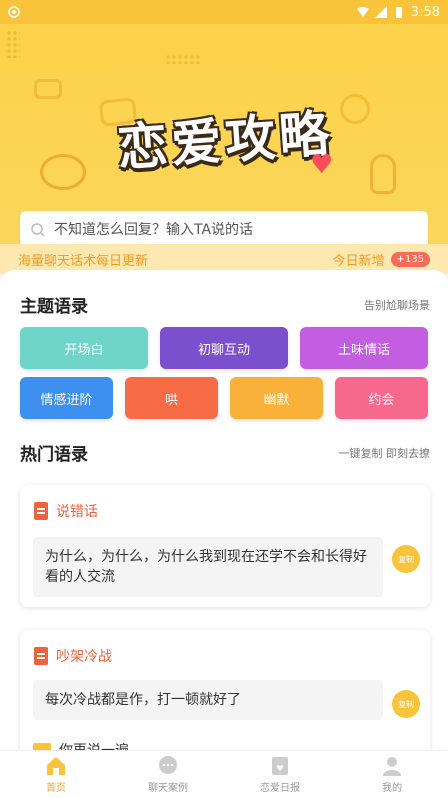 The width and height of the screenshot is (448, 798). Describe the element at coordinates (168, 788) in the screenshot. I see `tab-label: 聊天案例` at that location.